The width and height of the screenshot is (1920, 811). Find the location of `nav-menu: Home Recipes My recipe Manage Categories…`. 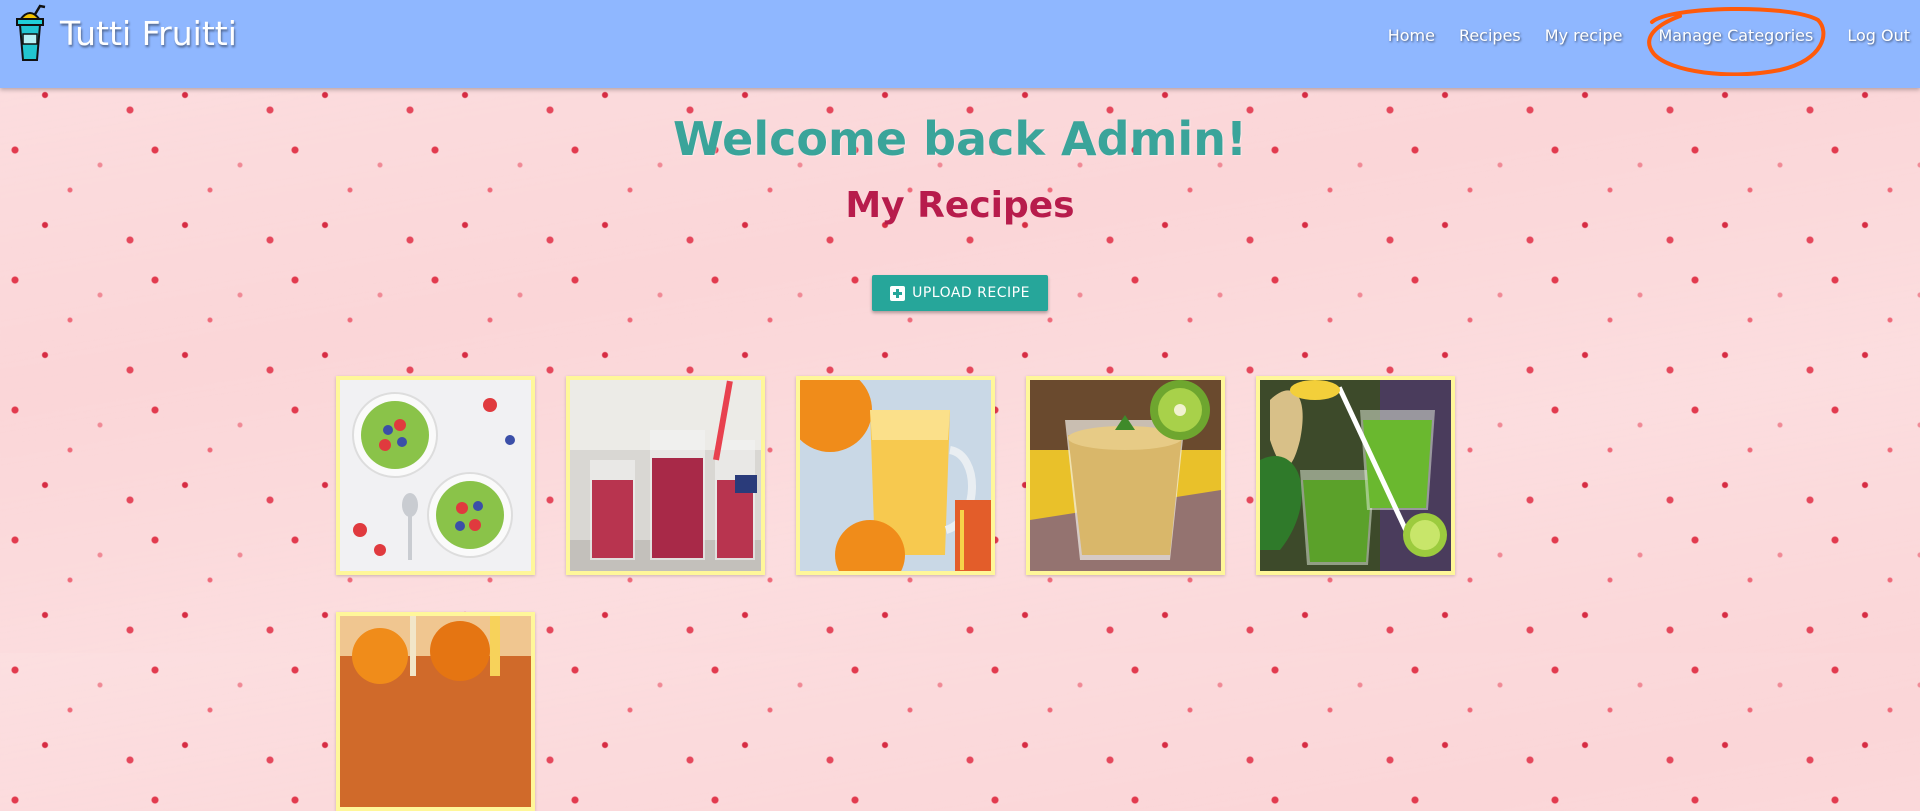

nav-menu: Home Recipes My recipe Manage Categories… is located at coordinates (1648, 35).